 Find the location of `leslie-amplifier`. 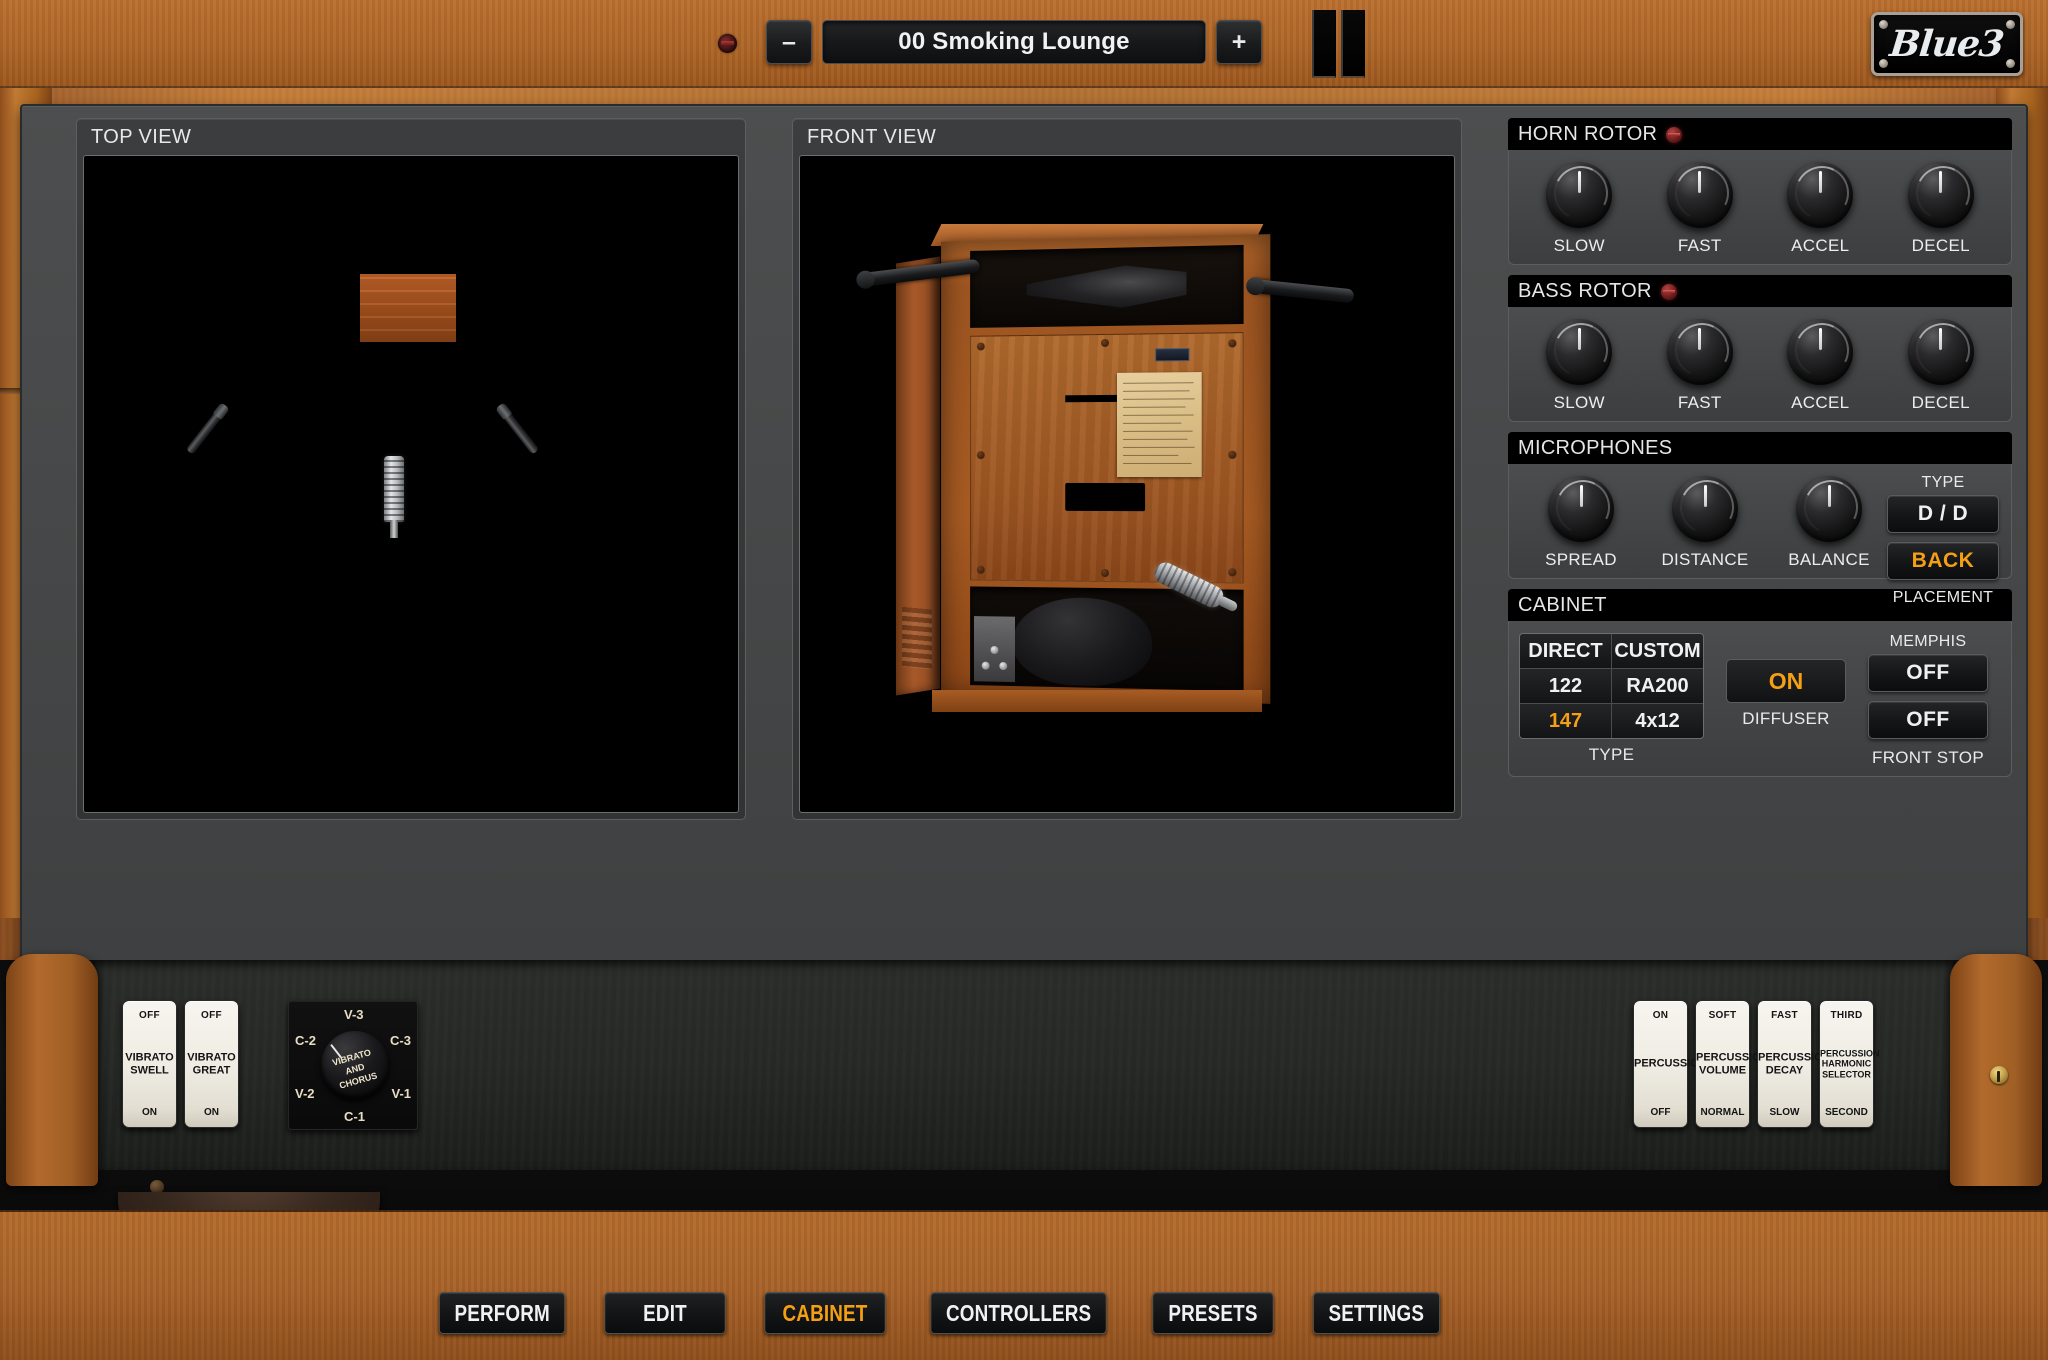

leslie-amplifier is located at coordinates (994, 649).